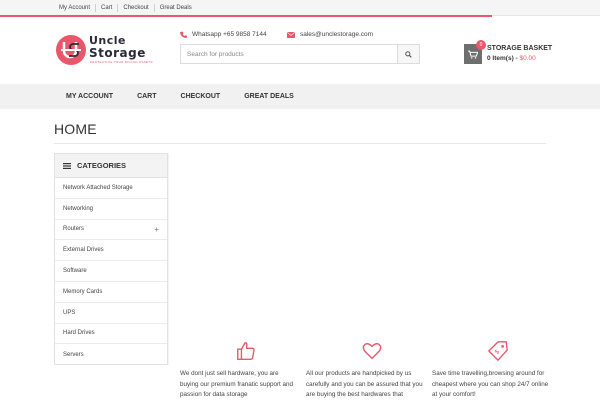 This screenshot has width=600, height=400. Describe the element at coordinates (73, 354) in the screenshot. I see `category-label: Servers` at that location.